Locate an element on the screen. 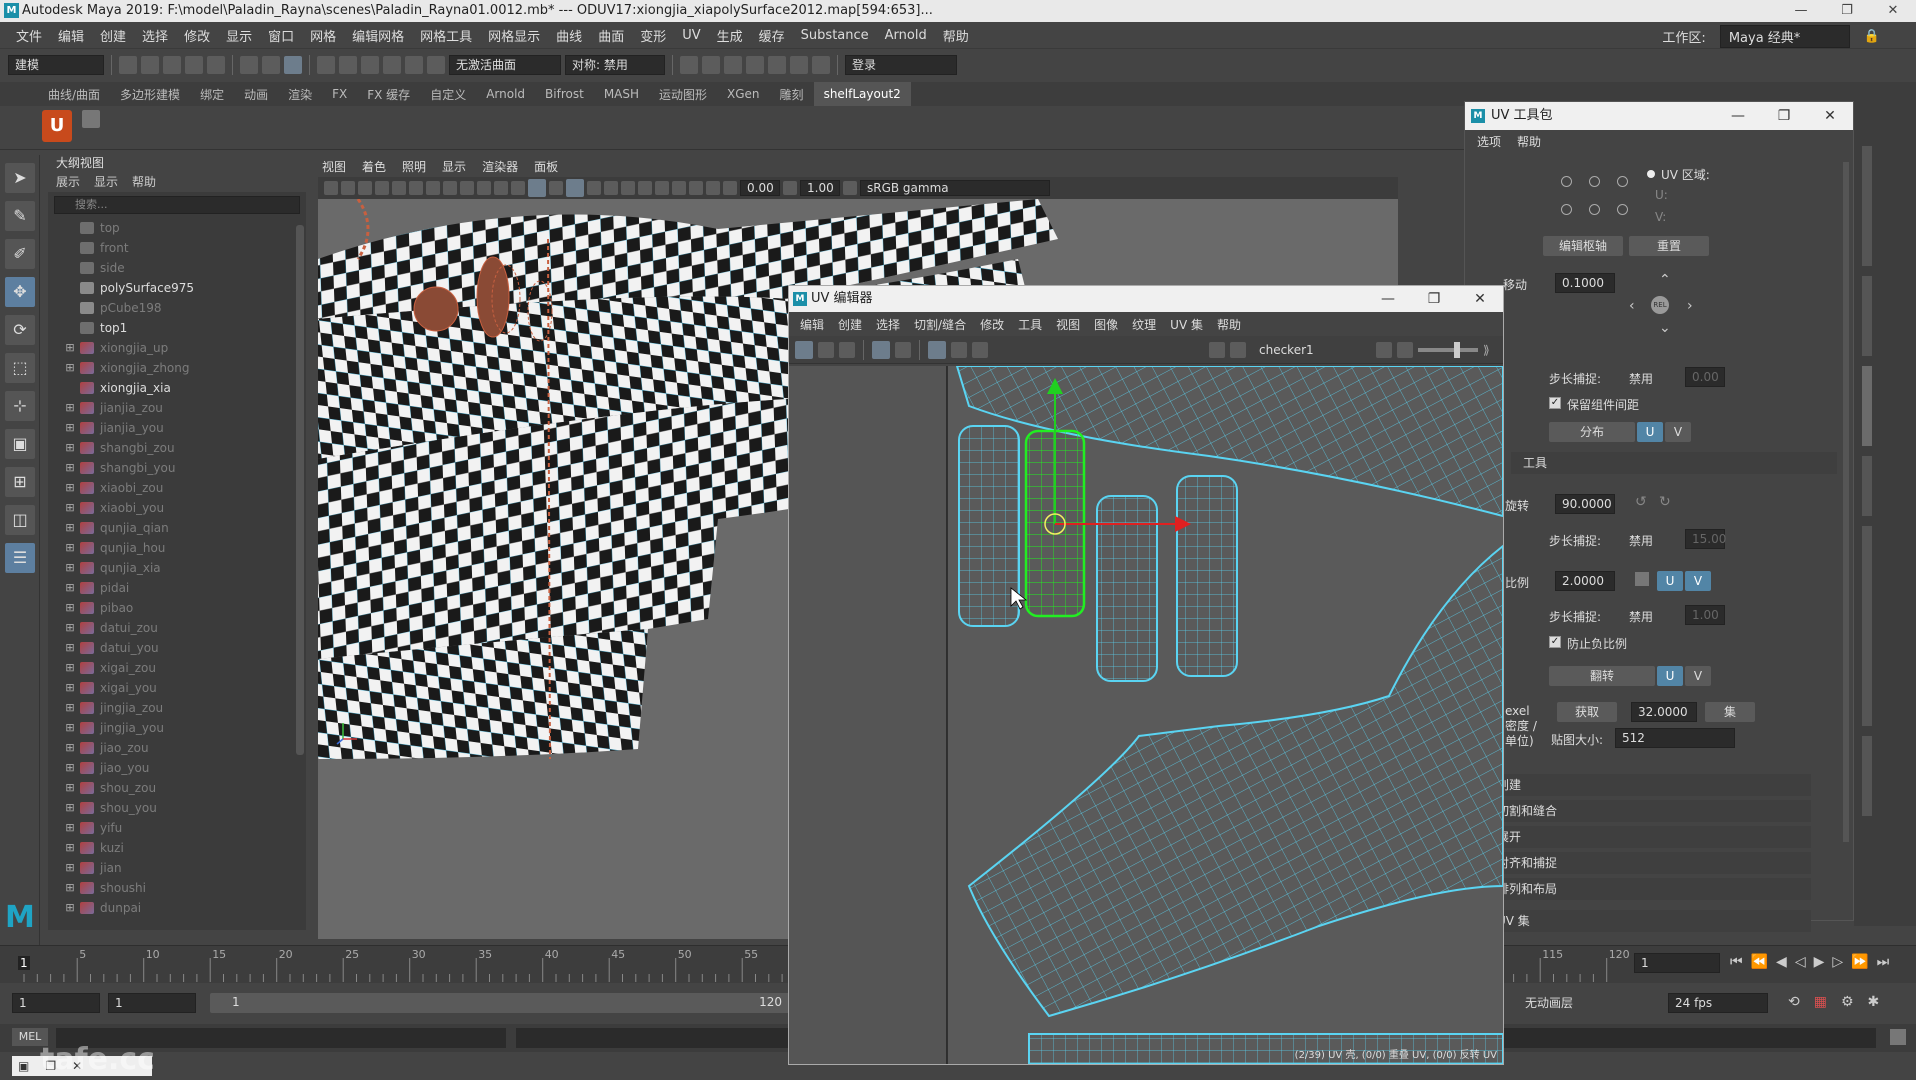 The height and width of the screenshot is (1080, 1916). outliner-item: ⊞ datui_zou is located at coordinates (177, 628).